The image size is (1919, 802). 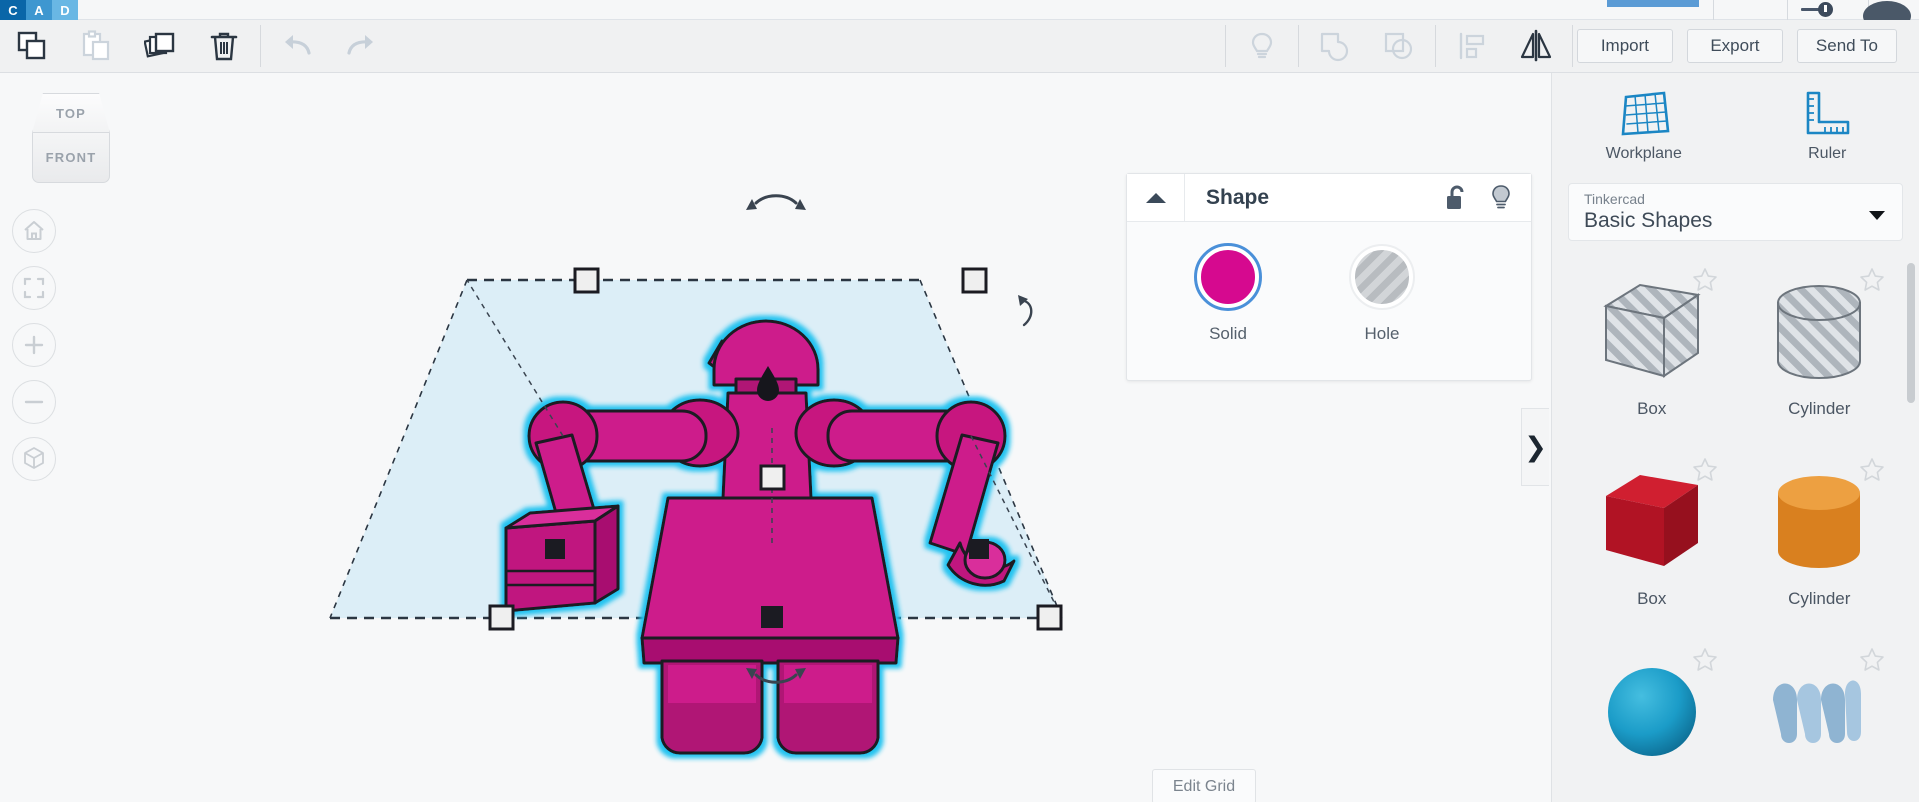 What do you see at coordinates (501, 617) in the screenshot?
I see `resize-handle-bottom-left` at bounding box center [501, 617].